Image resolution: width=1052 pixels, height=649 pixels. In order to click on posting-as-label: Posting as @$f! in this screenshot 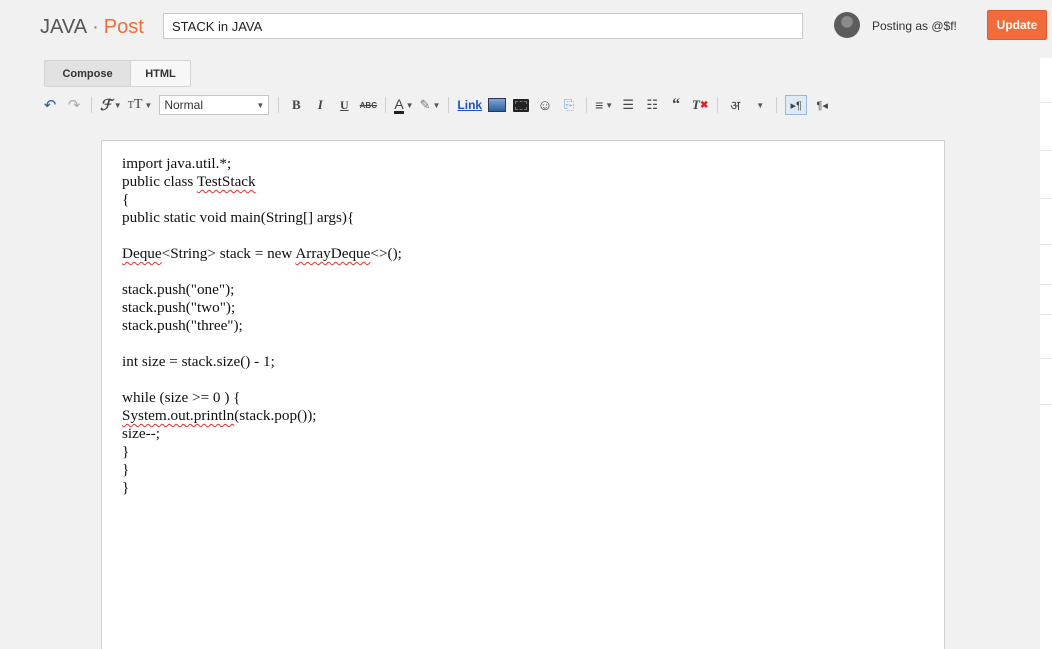, I will do `click(914, 26)`.